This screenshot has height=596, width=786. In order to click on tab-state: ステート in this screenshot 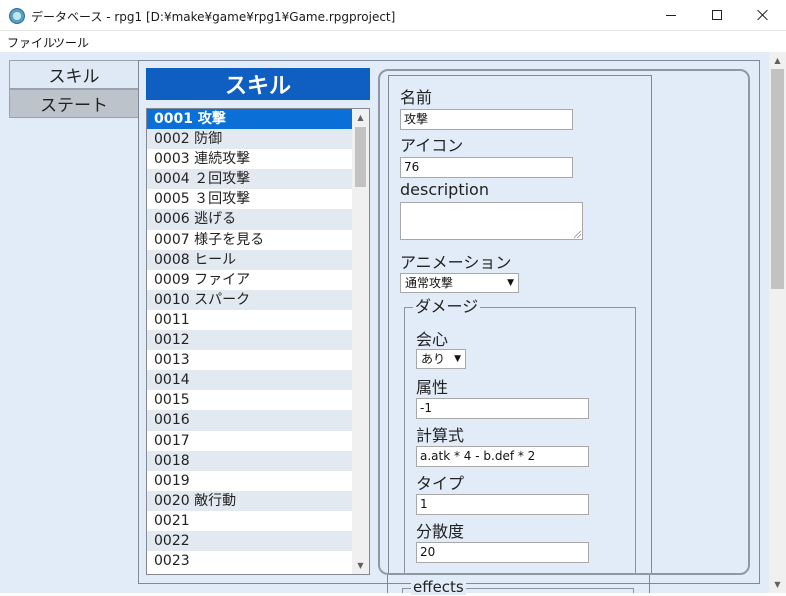, I will do `click(74, 103)`.